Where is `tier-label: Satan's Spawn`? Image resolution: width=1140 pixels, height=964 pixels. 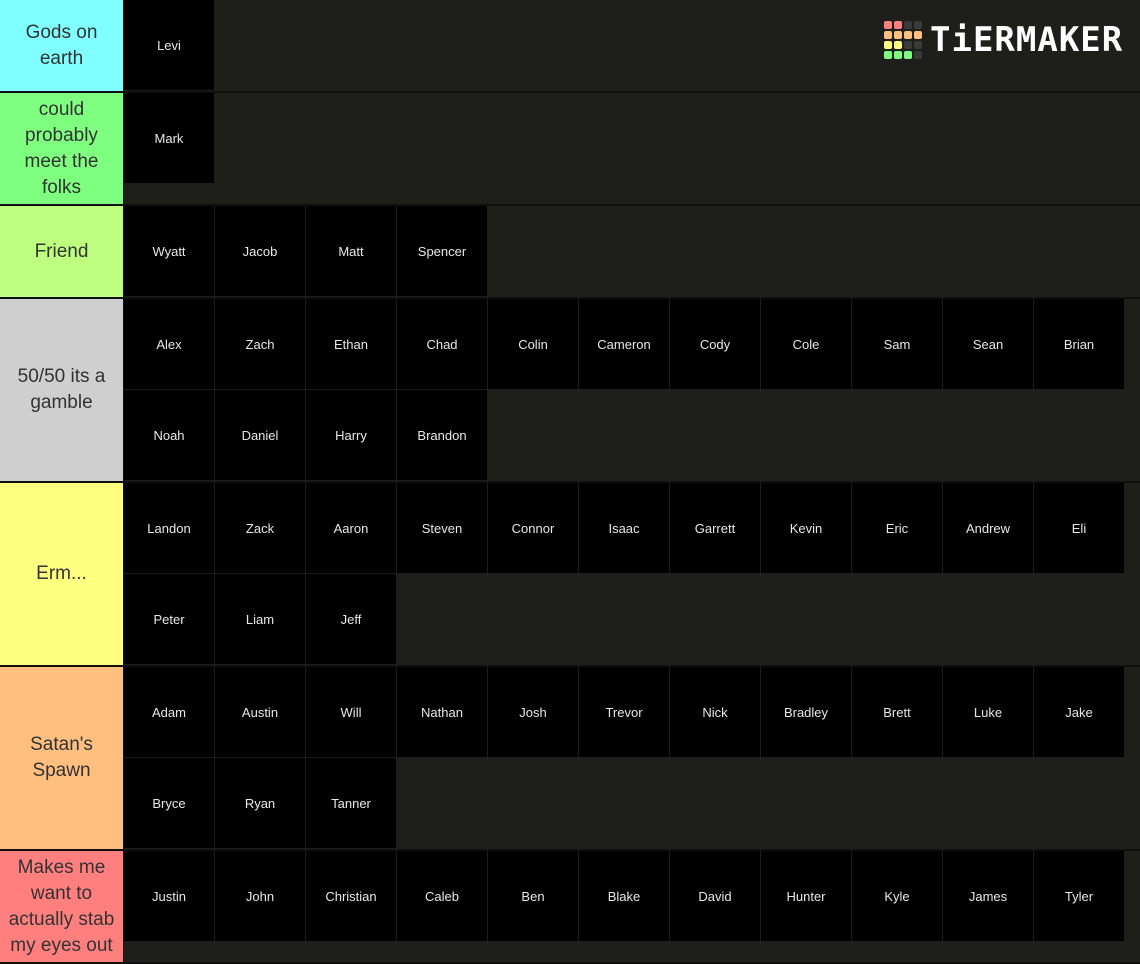 tier-label: Satan's Spawn is located at coordinates (62, 758).